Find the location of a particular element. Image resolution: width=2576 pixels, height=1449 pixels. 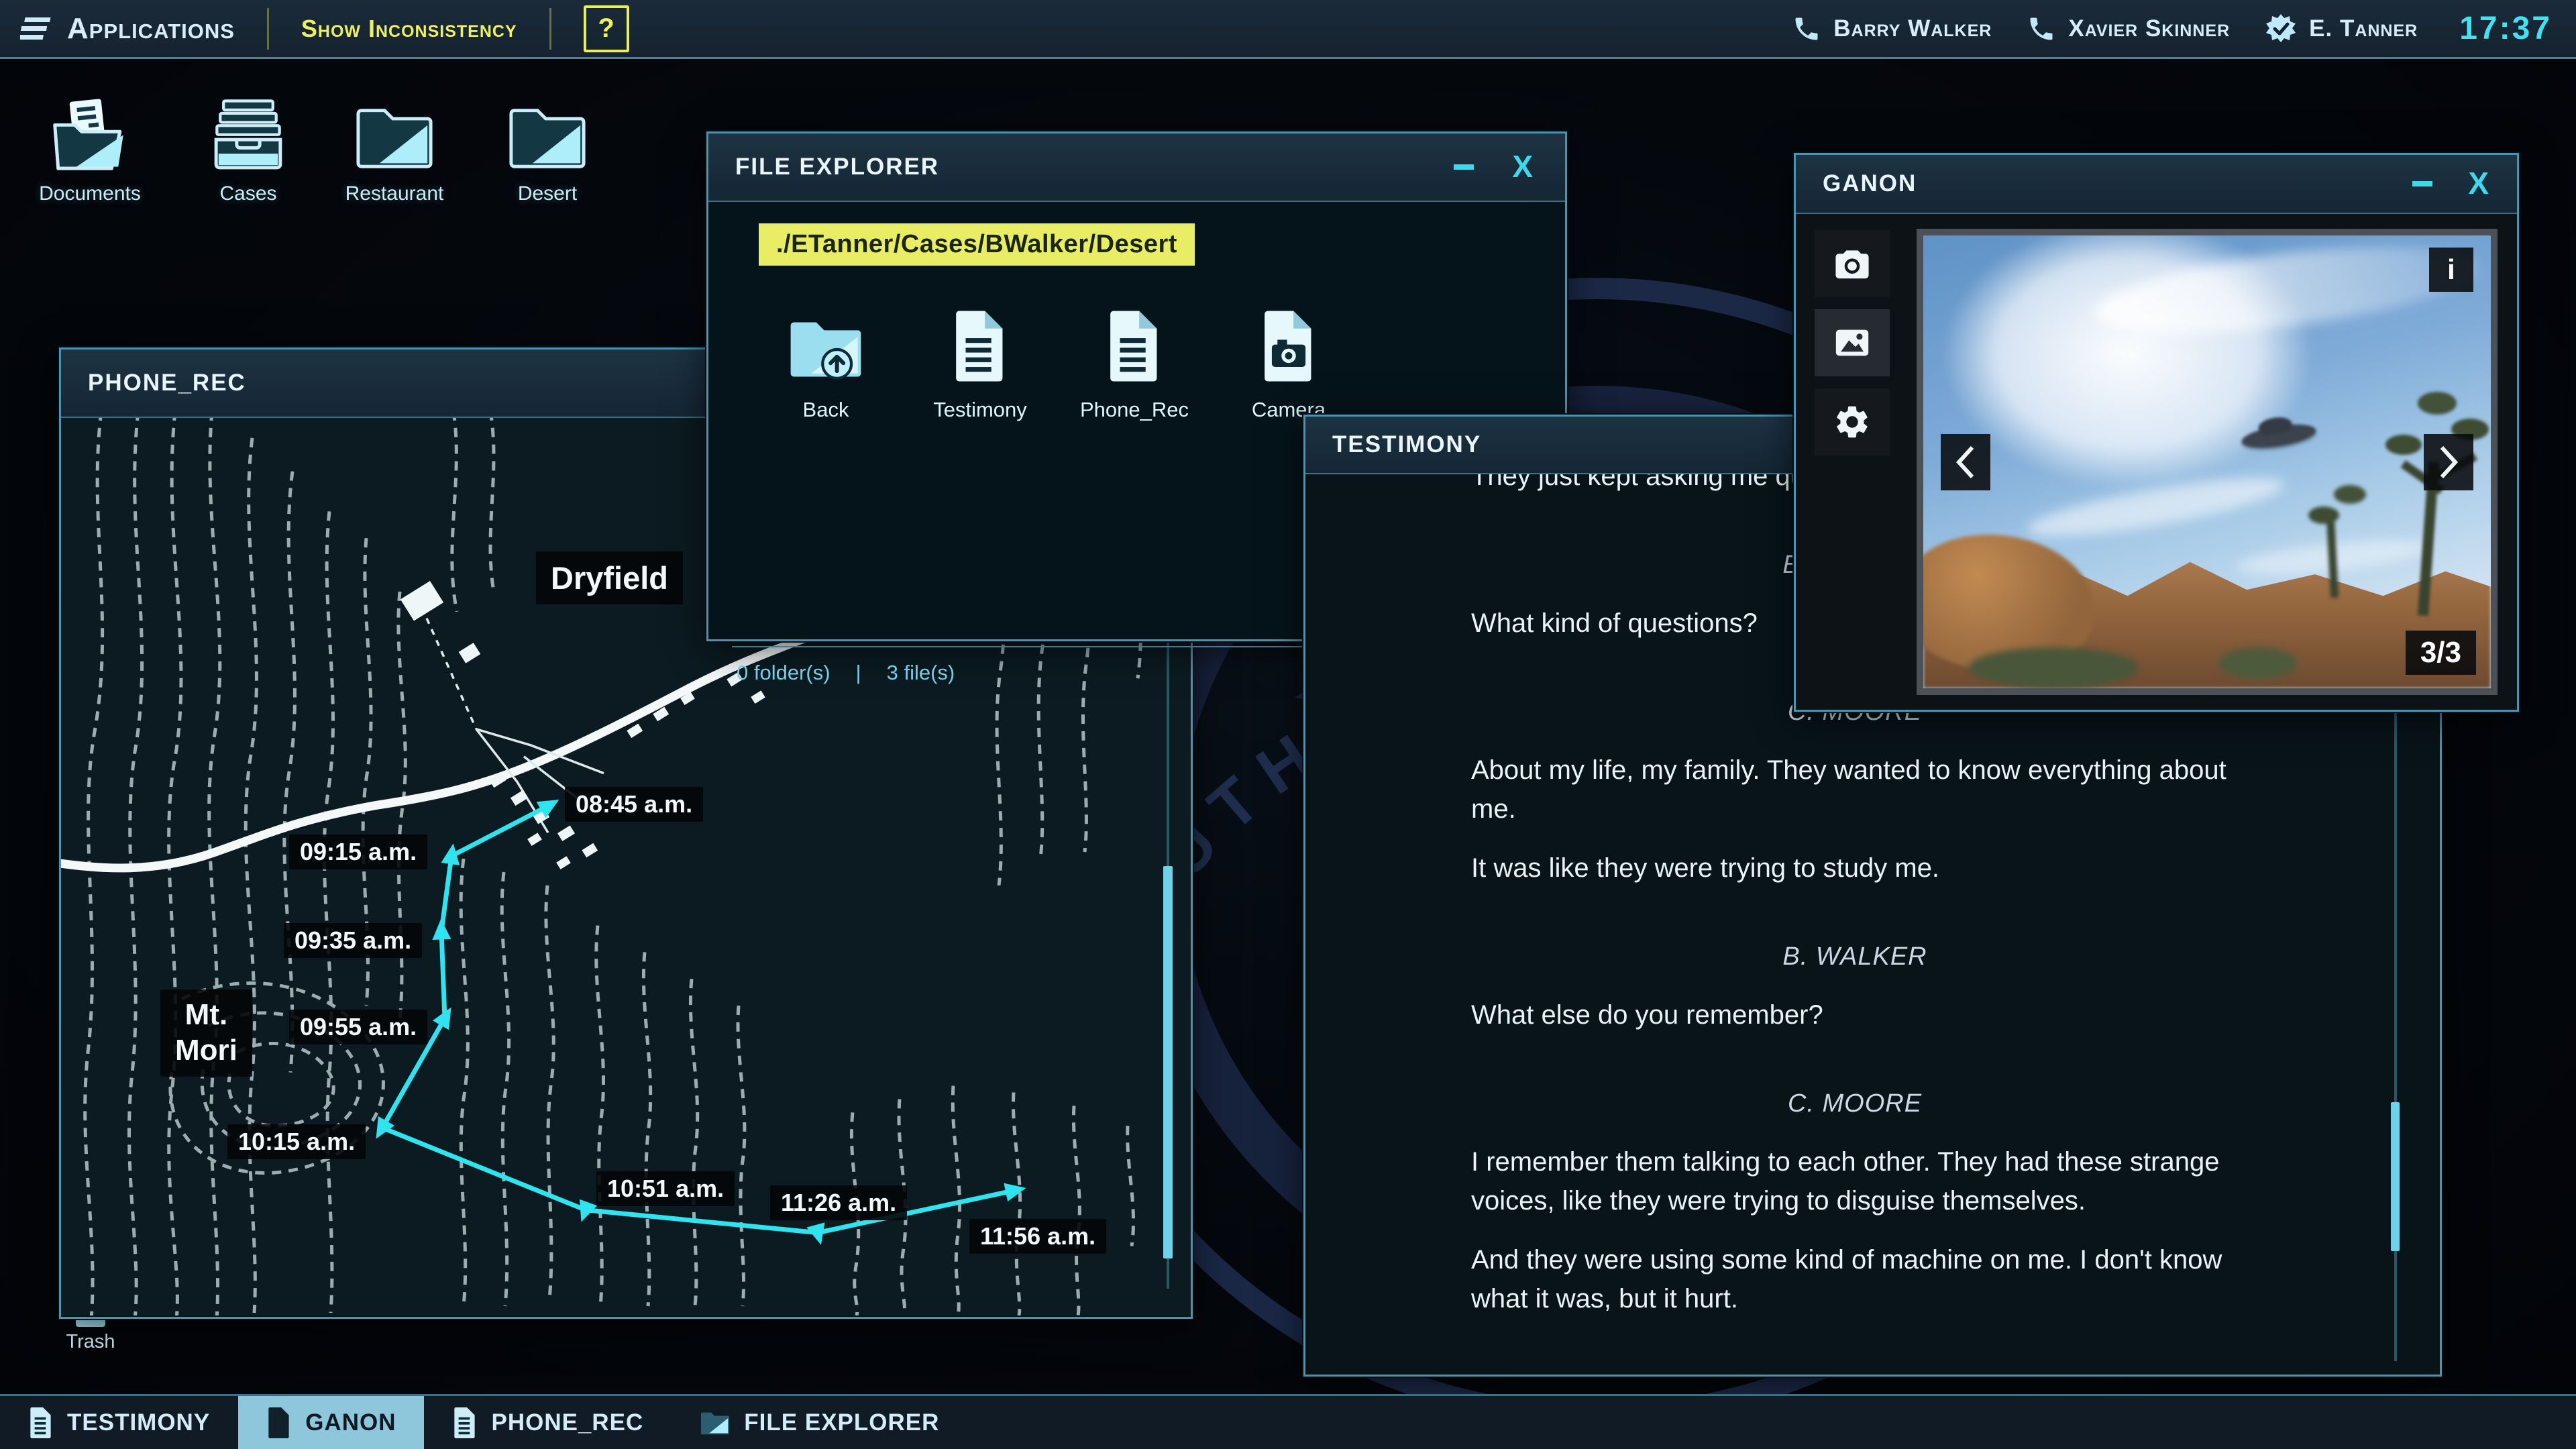

taskbar-item-phone-rec: PHONE_REC is located at coordinates (548, 1422).